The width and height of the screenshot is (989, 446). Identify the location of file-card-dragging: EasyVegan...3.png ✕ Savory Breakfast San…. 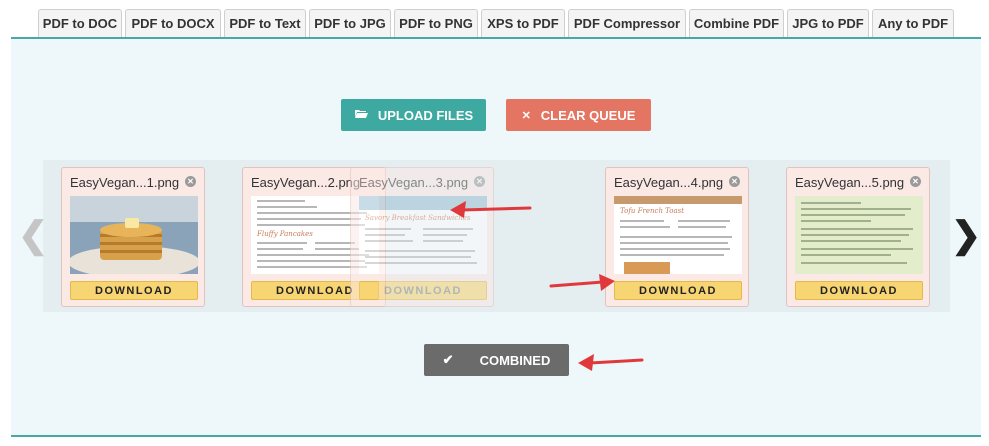
(422, 237).